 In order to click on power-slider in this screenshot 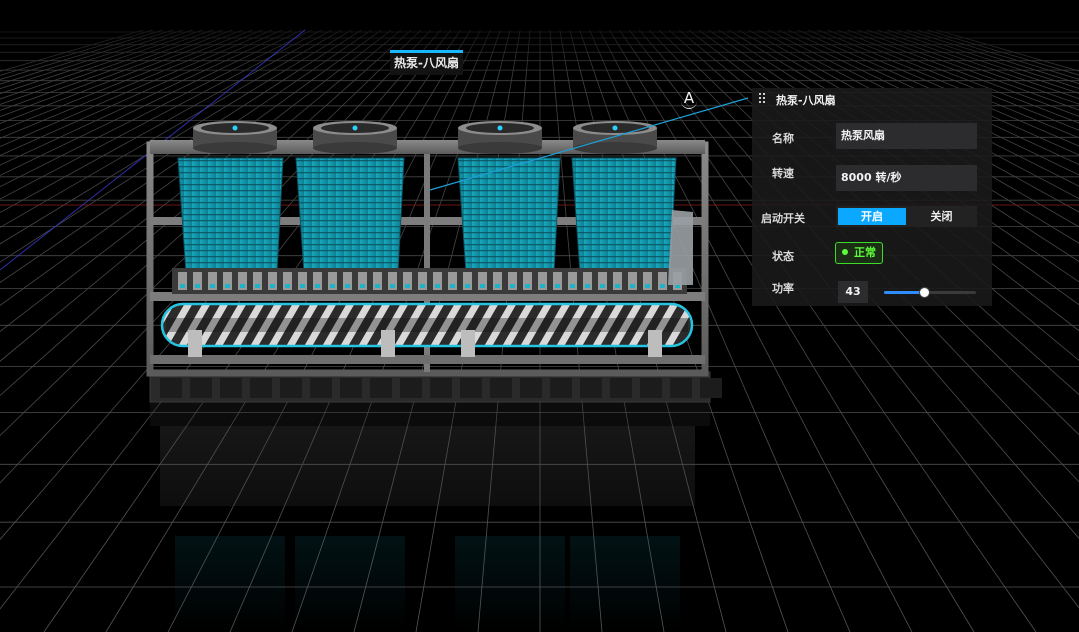, I will do `click(930, 292)`.